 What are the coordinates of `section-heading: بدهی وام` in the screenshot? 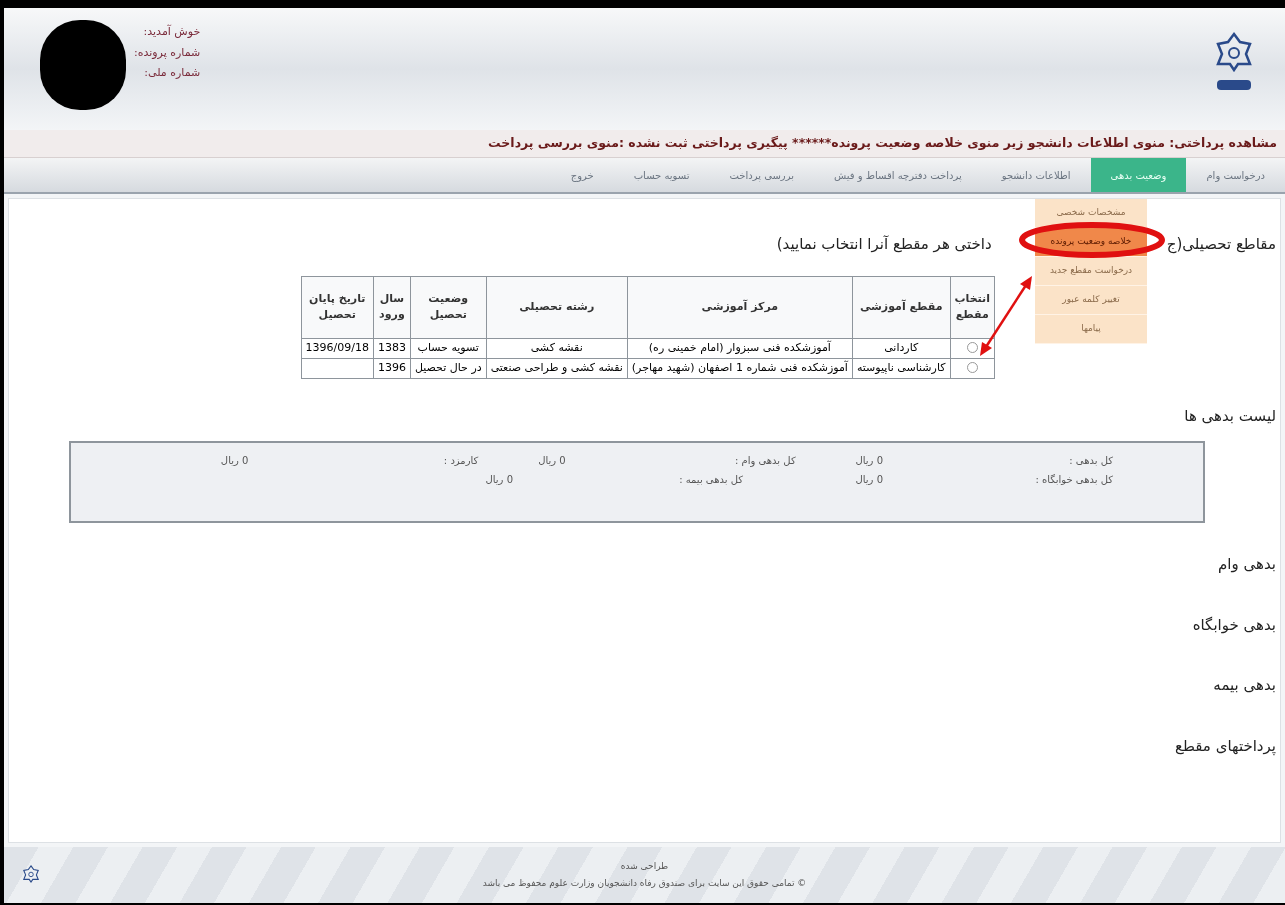 It's located at (1246, 564).